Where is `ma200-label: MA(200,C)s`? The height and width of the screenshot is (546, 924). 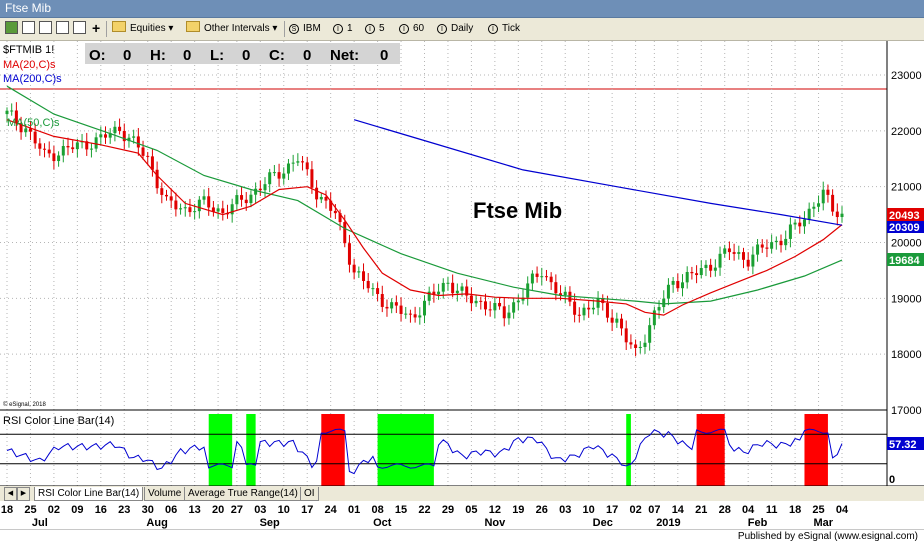
ma200-label: MA(200,C)s is located at coordinates (32, 79).